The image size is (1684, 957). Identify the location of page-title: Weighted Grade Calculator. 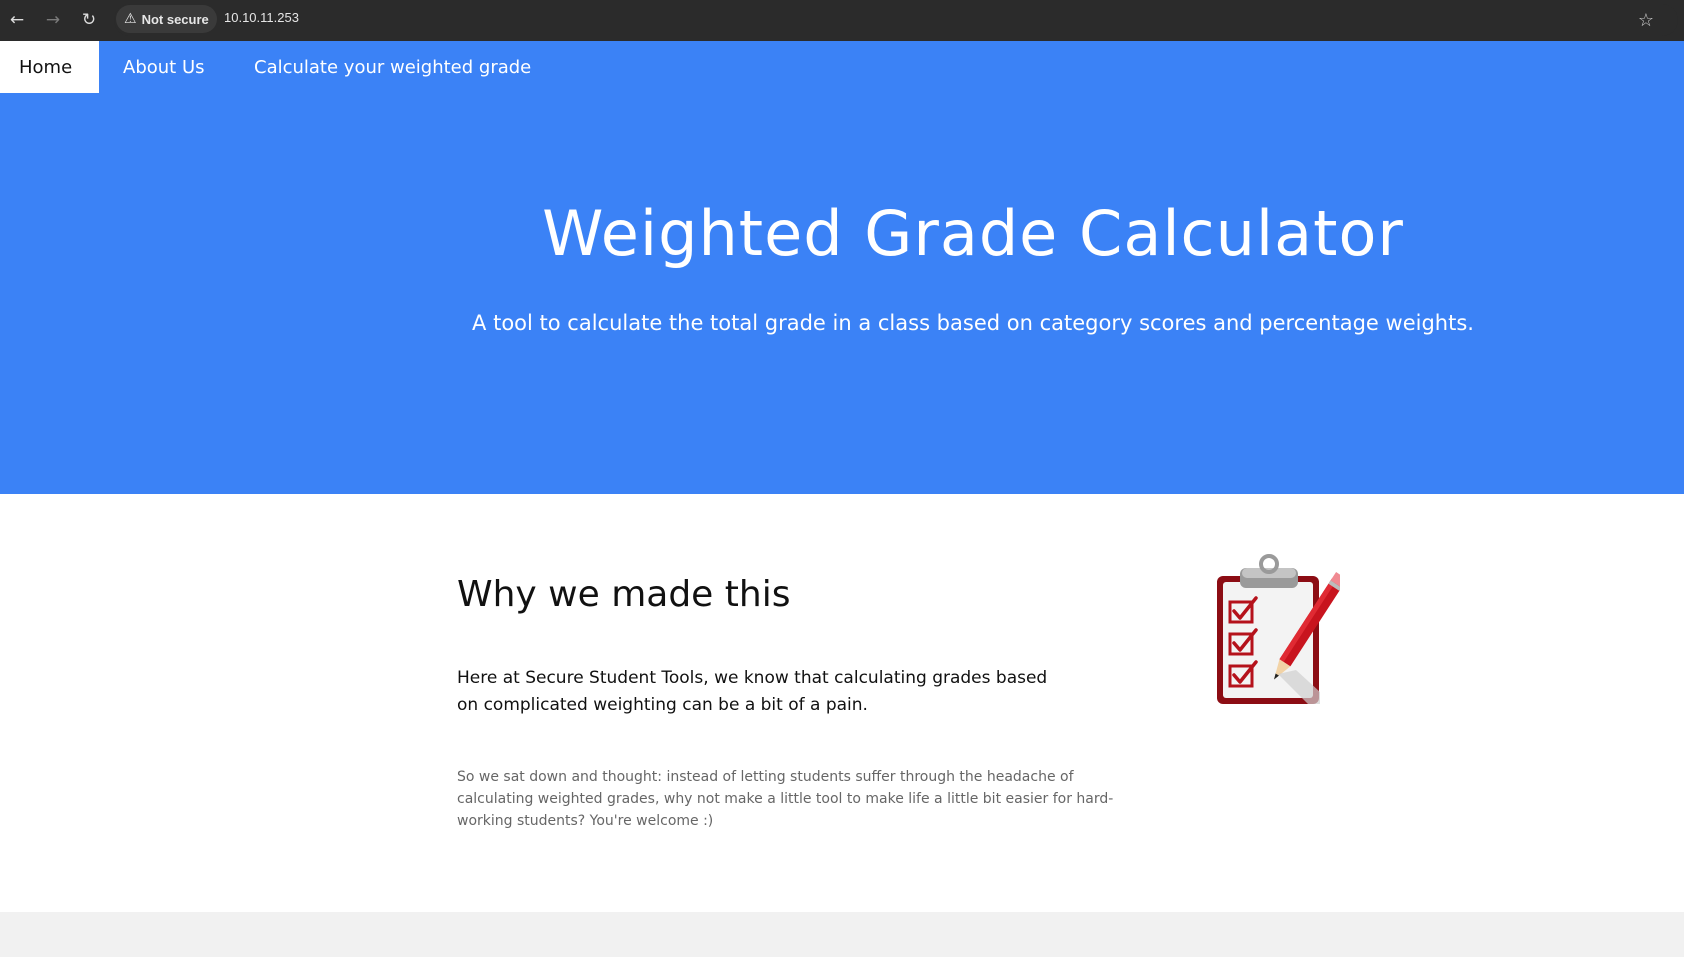
(973, 233).